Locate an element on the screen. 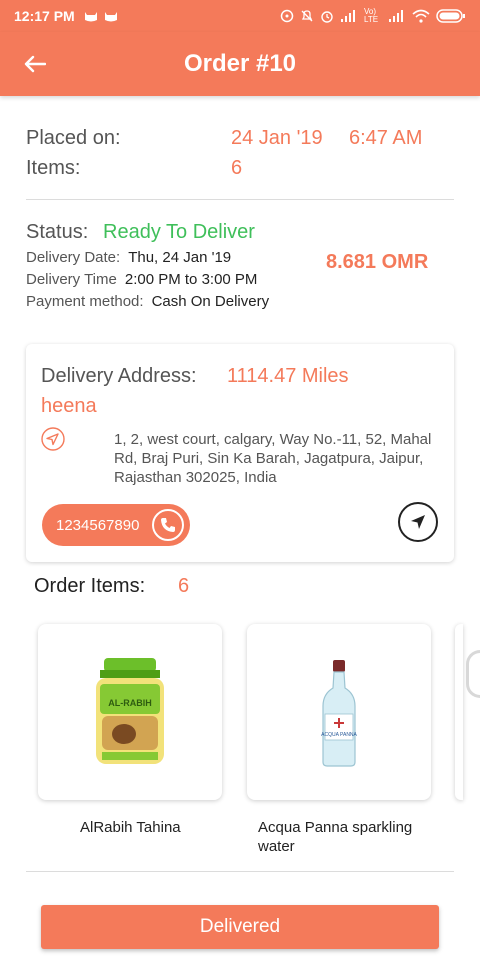  placed-time: 6:47 AM is located at coordinates (386, 138).